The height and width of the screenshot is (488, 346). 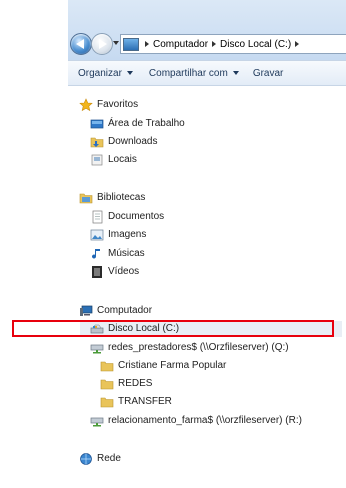 I want to click on computer-small-icon, so click(x=131, y=44).